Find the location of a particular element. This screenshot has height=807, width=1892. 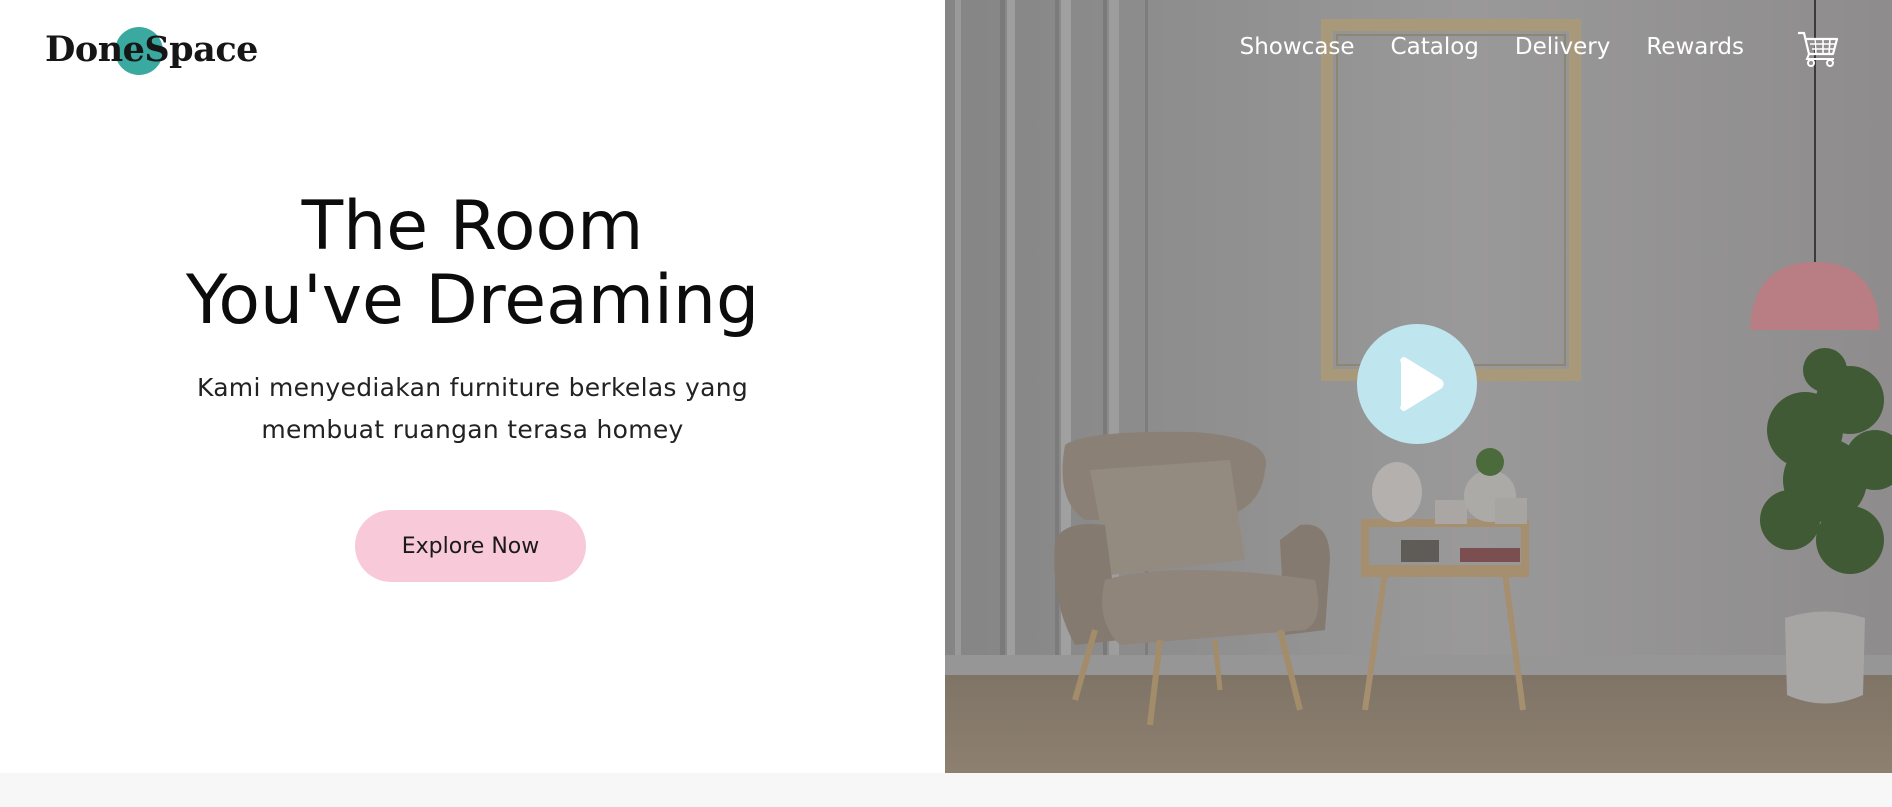

brand-logo: DoneSpace is located at coordinates (151, 51).